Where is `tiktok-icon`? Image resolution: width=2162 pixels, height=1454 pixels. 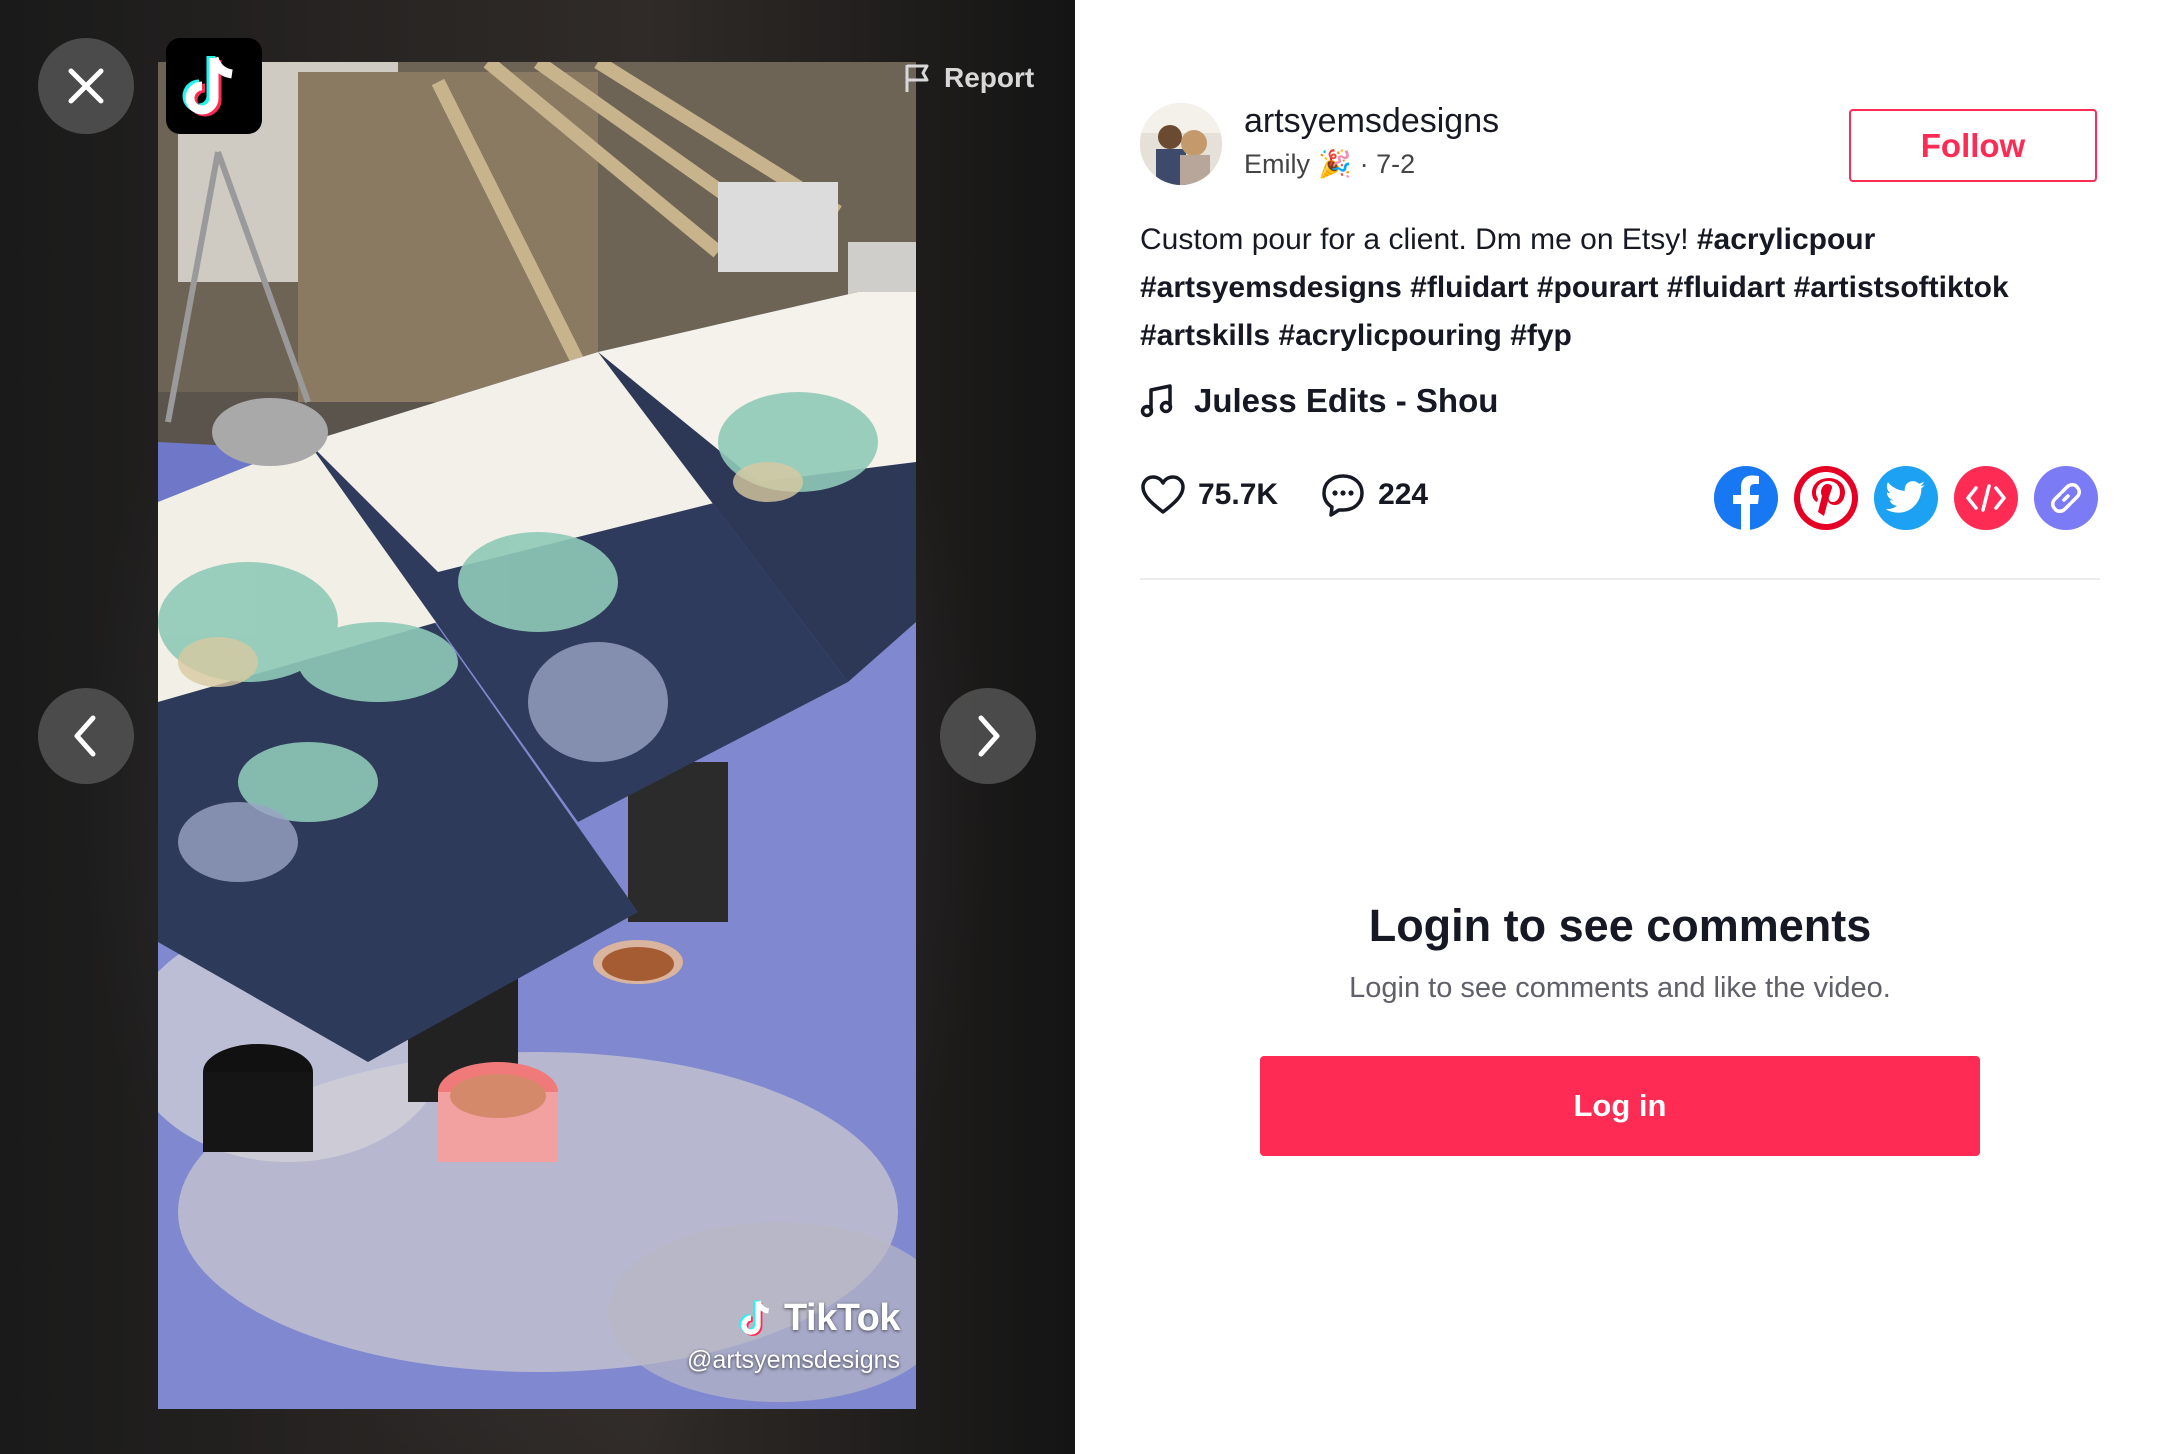
tiktok-icon is located at coordinates (207, 86).